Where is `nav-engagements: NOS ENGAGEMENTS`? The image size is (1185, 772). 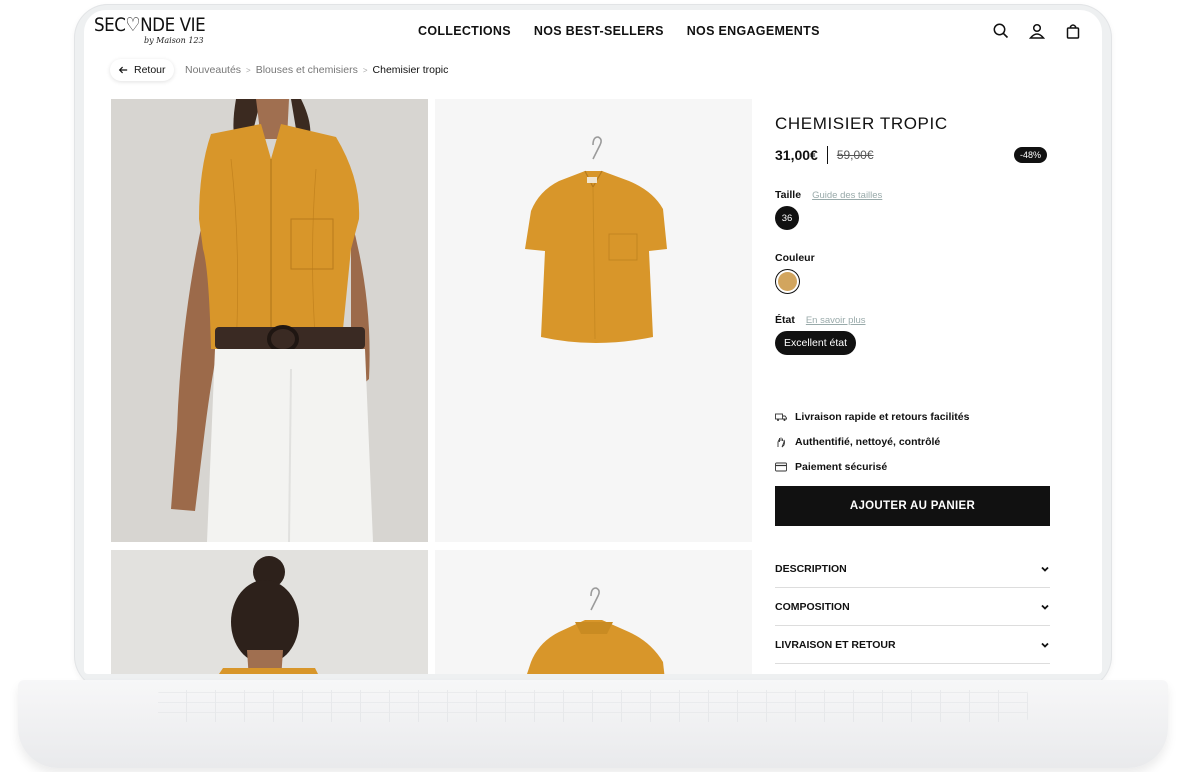 nav-engagements: NOS ENGAGEMENTS is located at coordinates (753, 31).